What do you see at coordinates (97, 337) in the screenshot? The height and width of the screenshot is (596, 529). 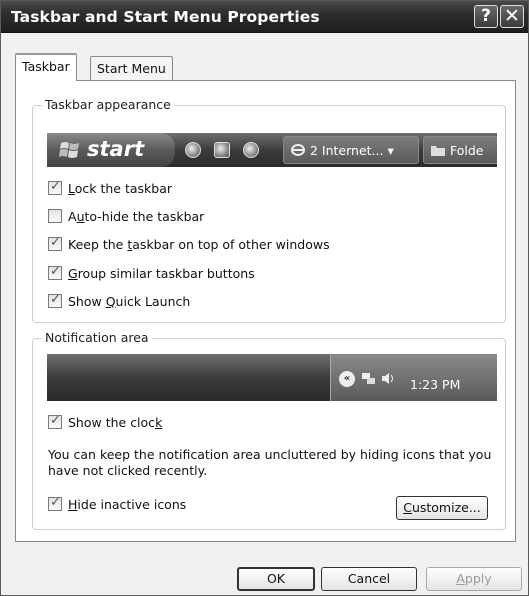 I see `notification-area-label: Notification area` at bounding box center [97, 337].